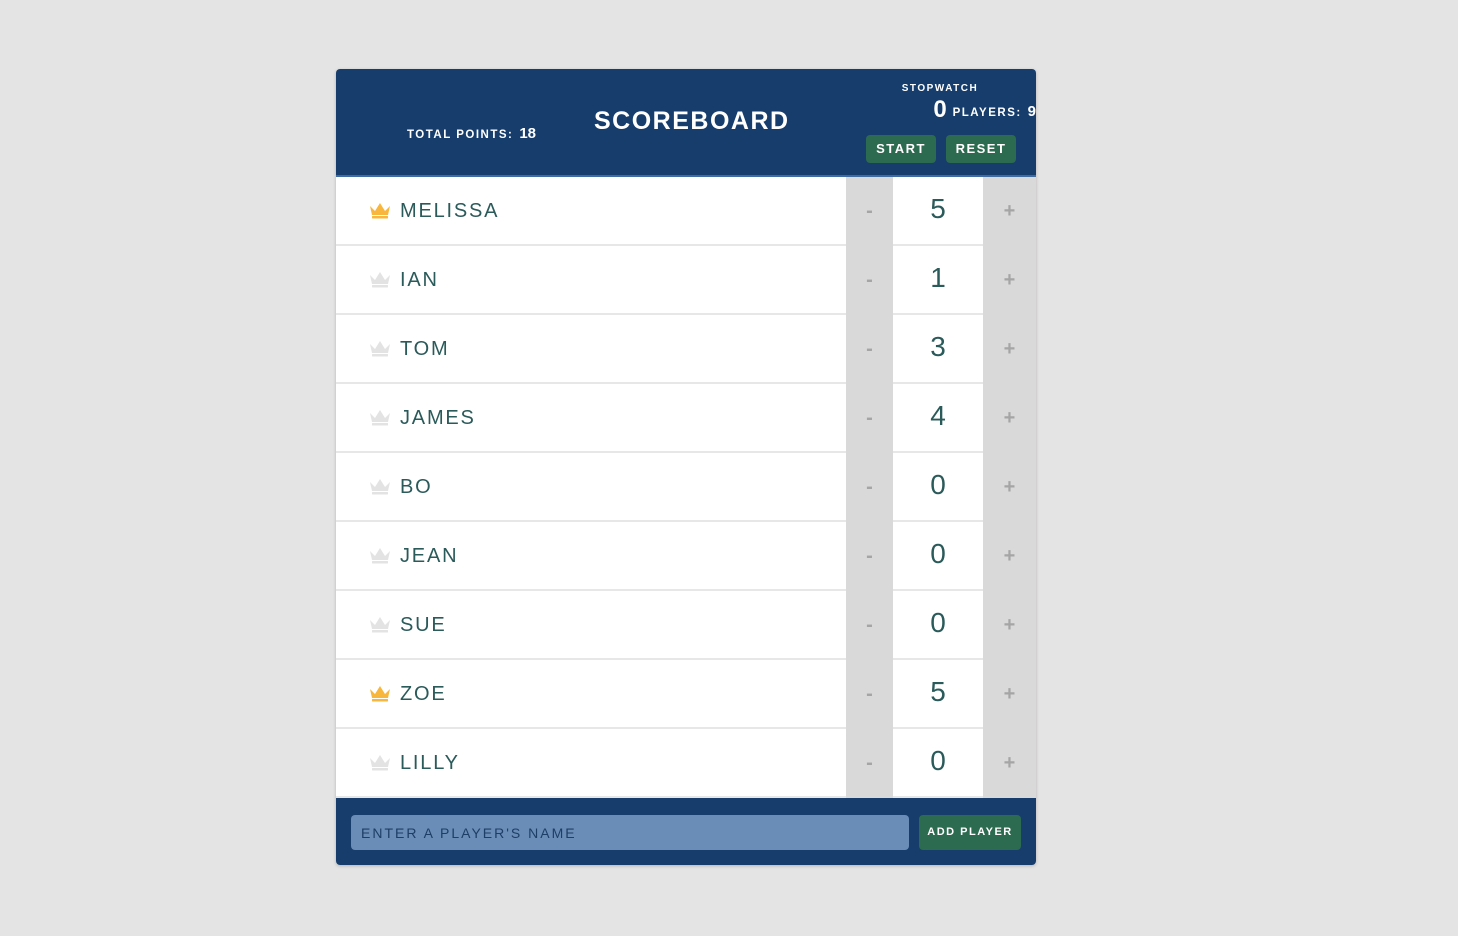 The image size is (1458, 936). Describe the element at coordinates (438, 418) in the screenshot. I see `player-name: JAMES` at that location.